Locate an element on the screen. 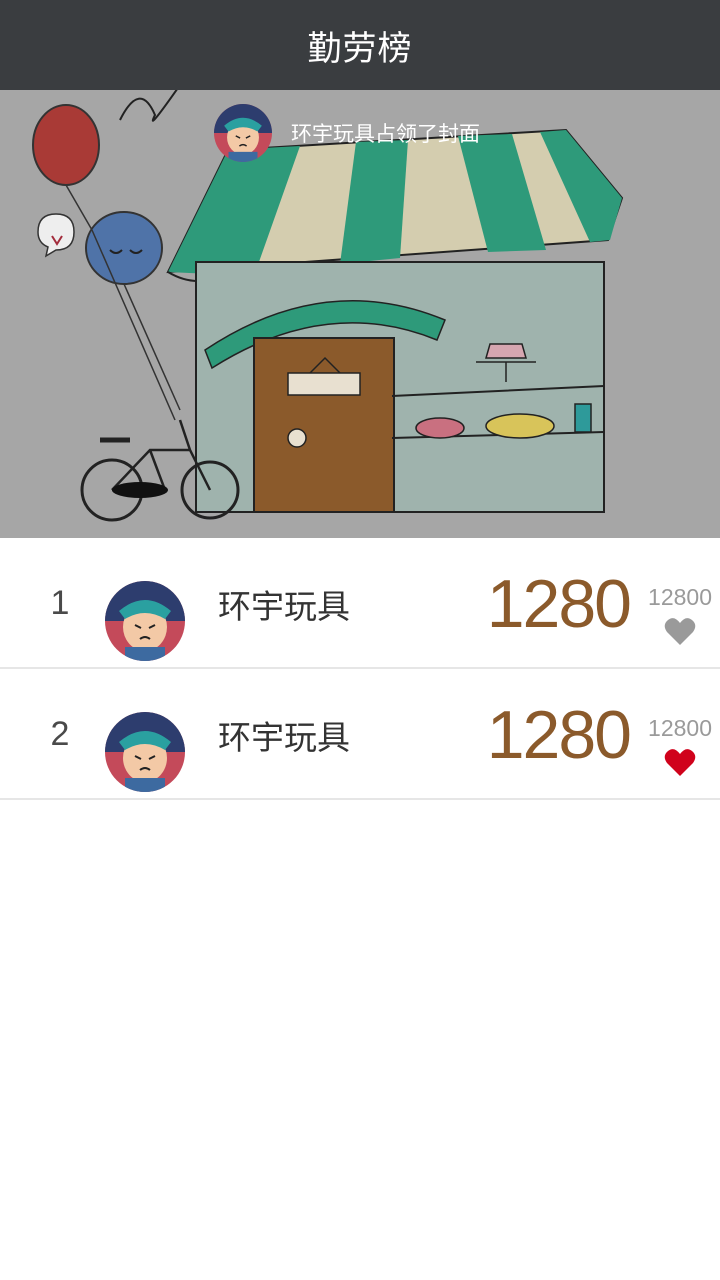  cover-owner-banner: 环宇玩具占领了封面 is located at coordinates (347, 133).